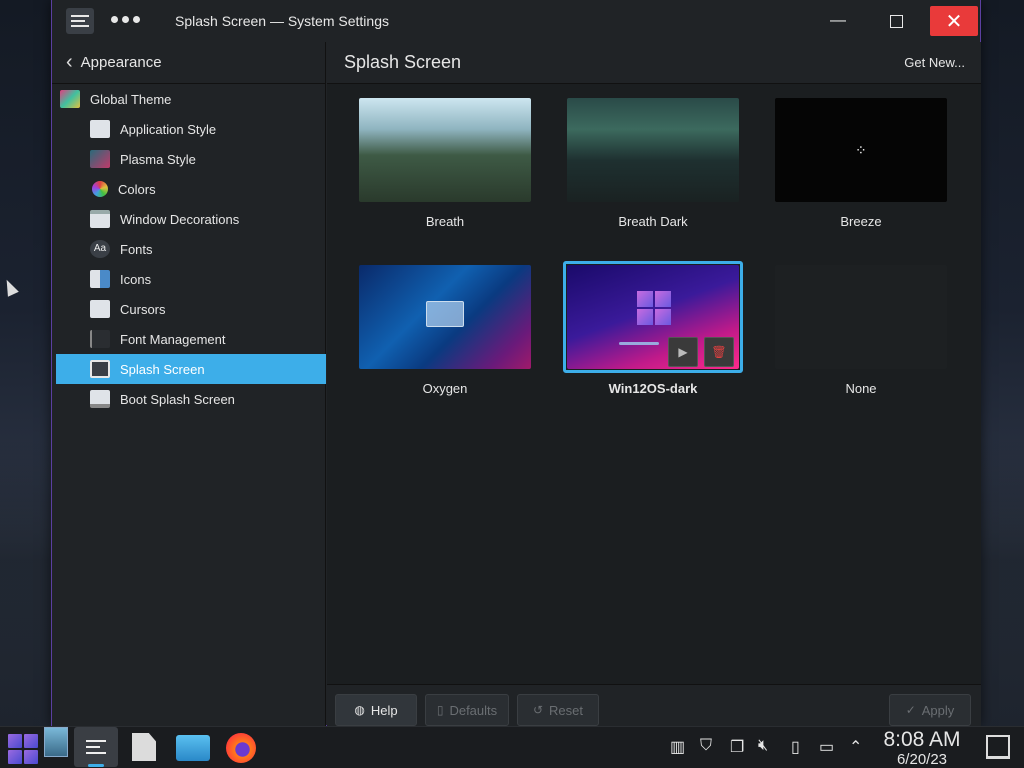 The image size is (1024, 768). Describe the element at coordinates (922, 759) in the screenshot. I see `clock-date: 6/20/23` at that location.